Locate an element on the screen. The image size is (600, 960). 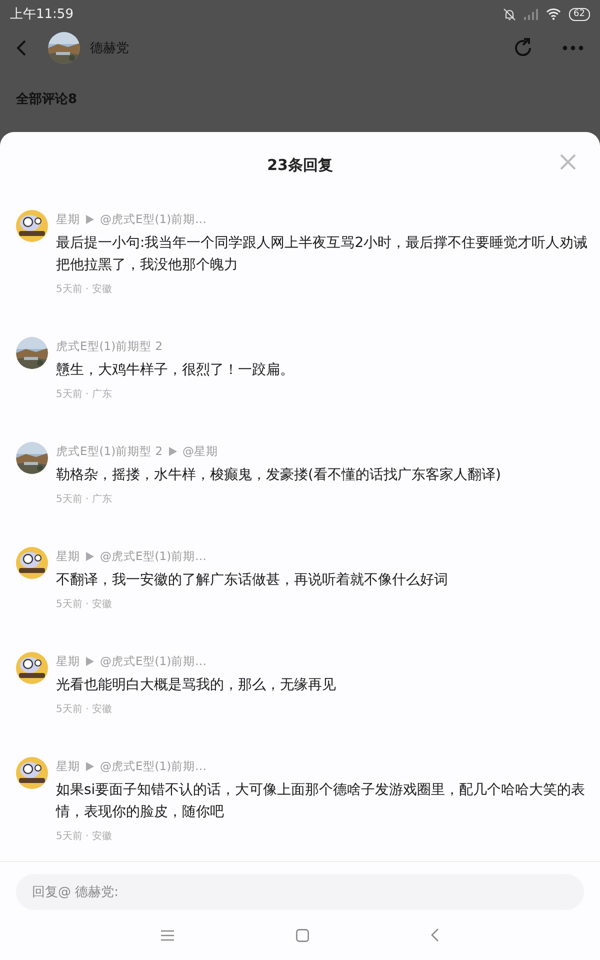
battery-level: 62 is located at coordinates (579, 14).